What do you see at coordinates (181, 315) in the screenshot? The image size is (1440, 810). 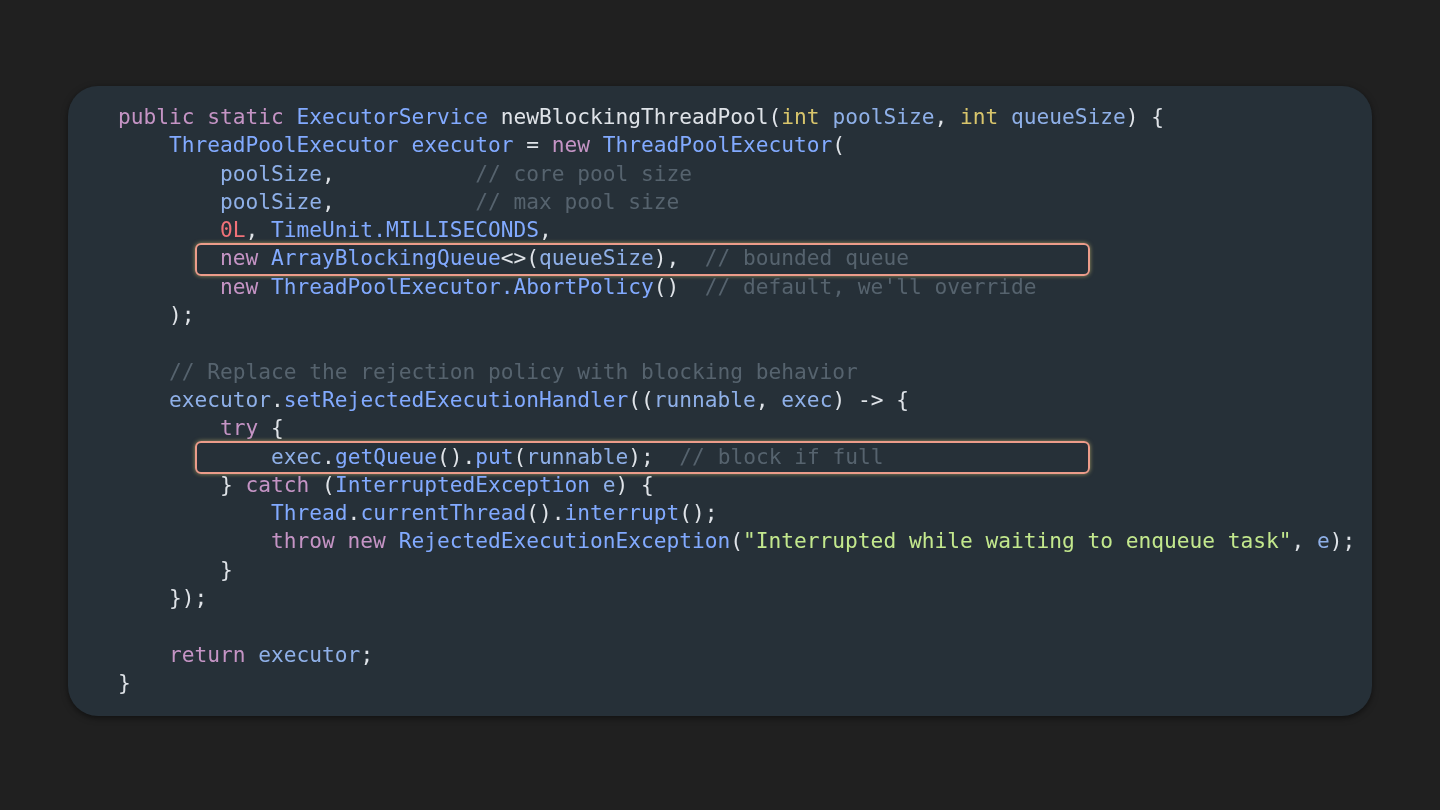 I see `code-line: );` at bounding box center [181, 315].